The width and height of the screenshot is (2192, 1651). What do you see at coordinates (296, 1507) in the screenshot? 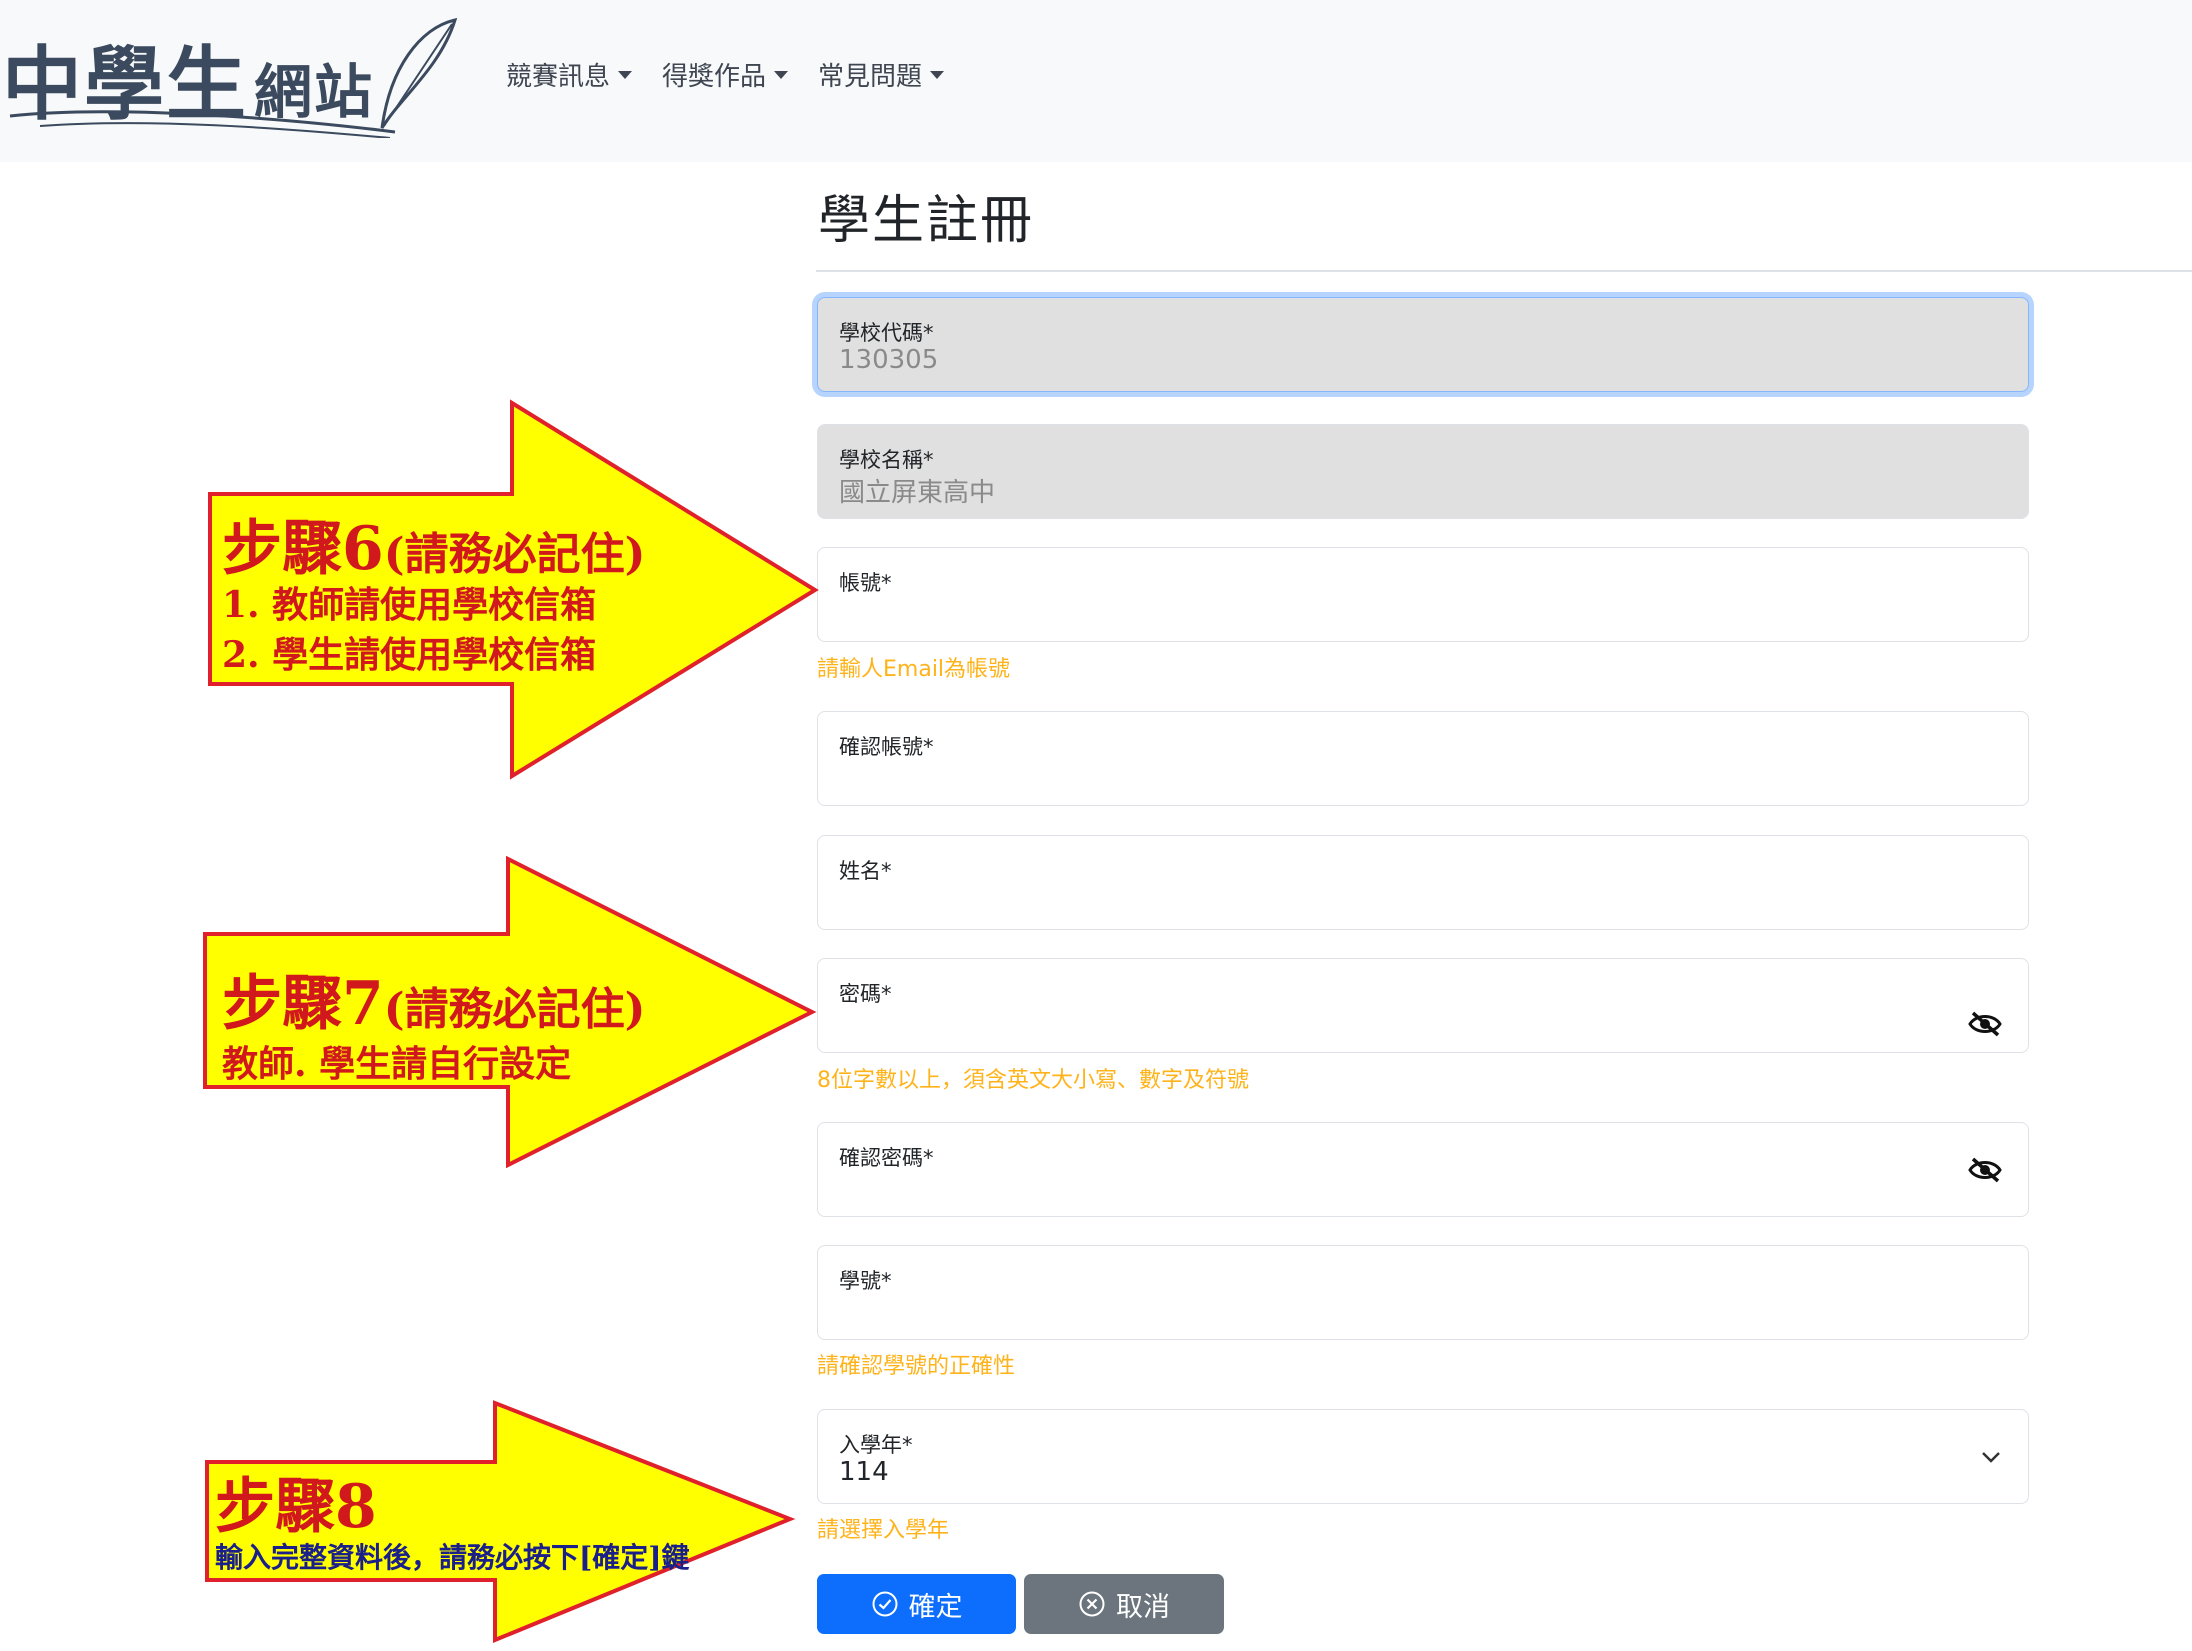
I see `step8-heading: 步驟8` at bounding box center [296, 1507].